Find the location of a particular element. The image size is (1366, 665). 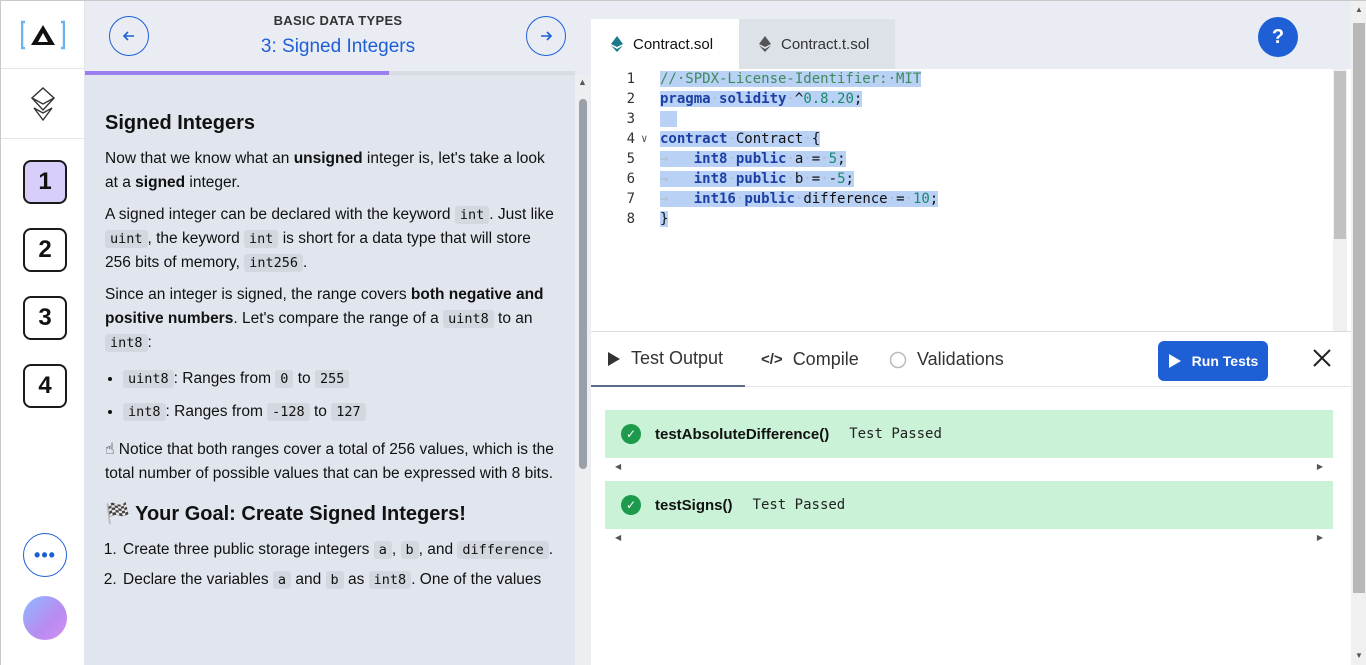

line-number: 5 is located at coordinates (630, 159).